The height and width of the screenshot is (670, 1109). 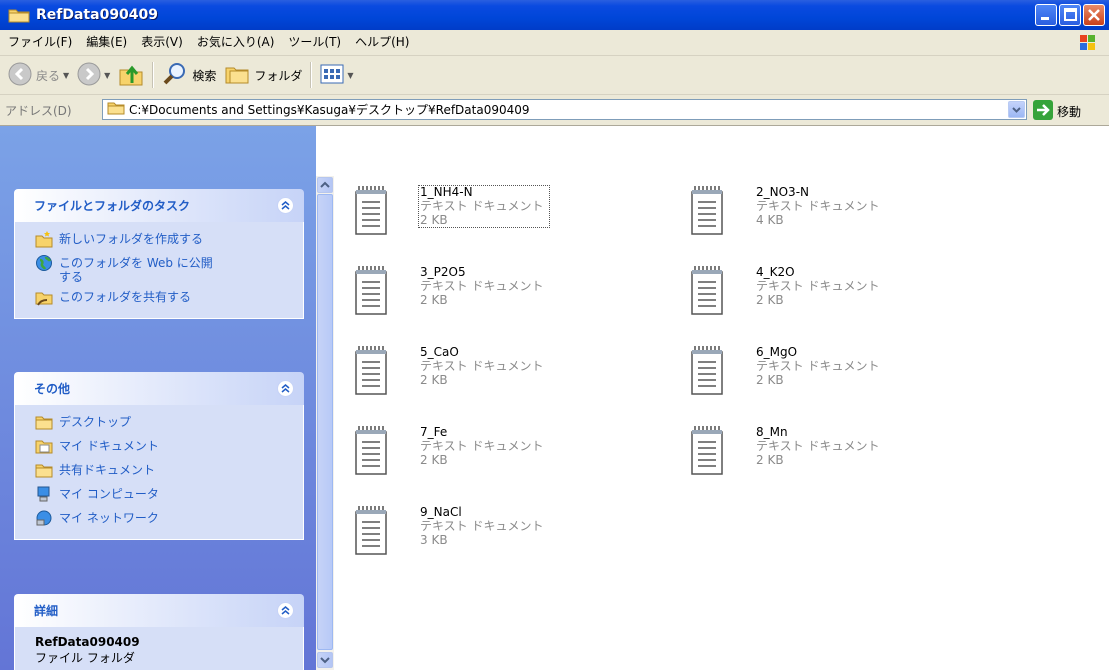 I want to click on file-name: 4_K2O, so click(x=775, y=272).